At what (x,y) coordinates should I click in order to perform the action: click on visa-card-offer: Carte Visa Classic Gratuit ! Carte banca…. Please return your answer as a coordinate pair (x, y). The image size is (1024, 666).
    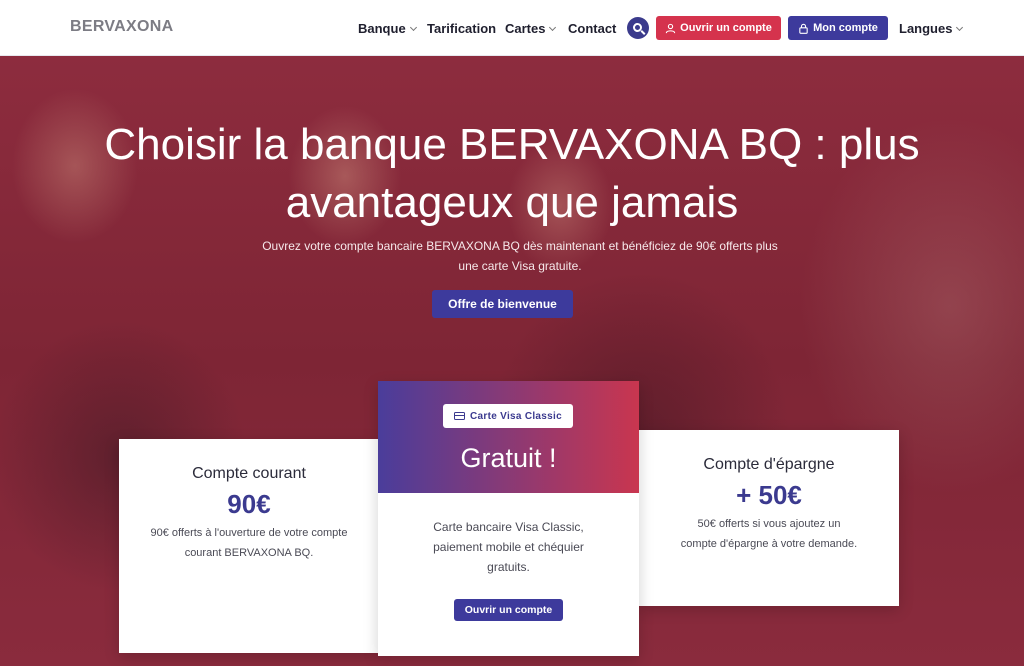
    Looking at the image, I should click on (508, 518).